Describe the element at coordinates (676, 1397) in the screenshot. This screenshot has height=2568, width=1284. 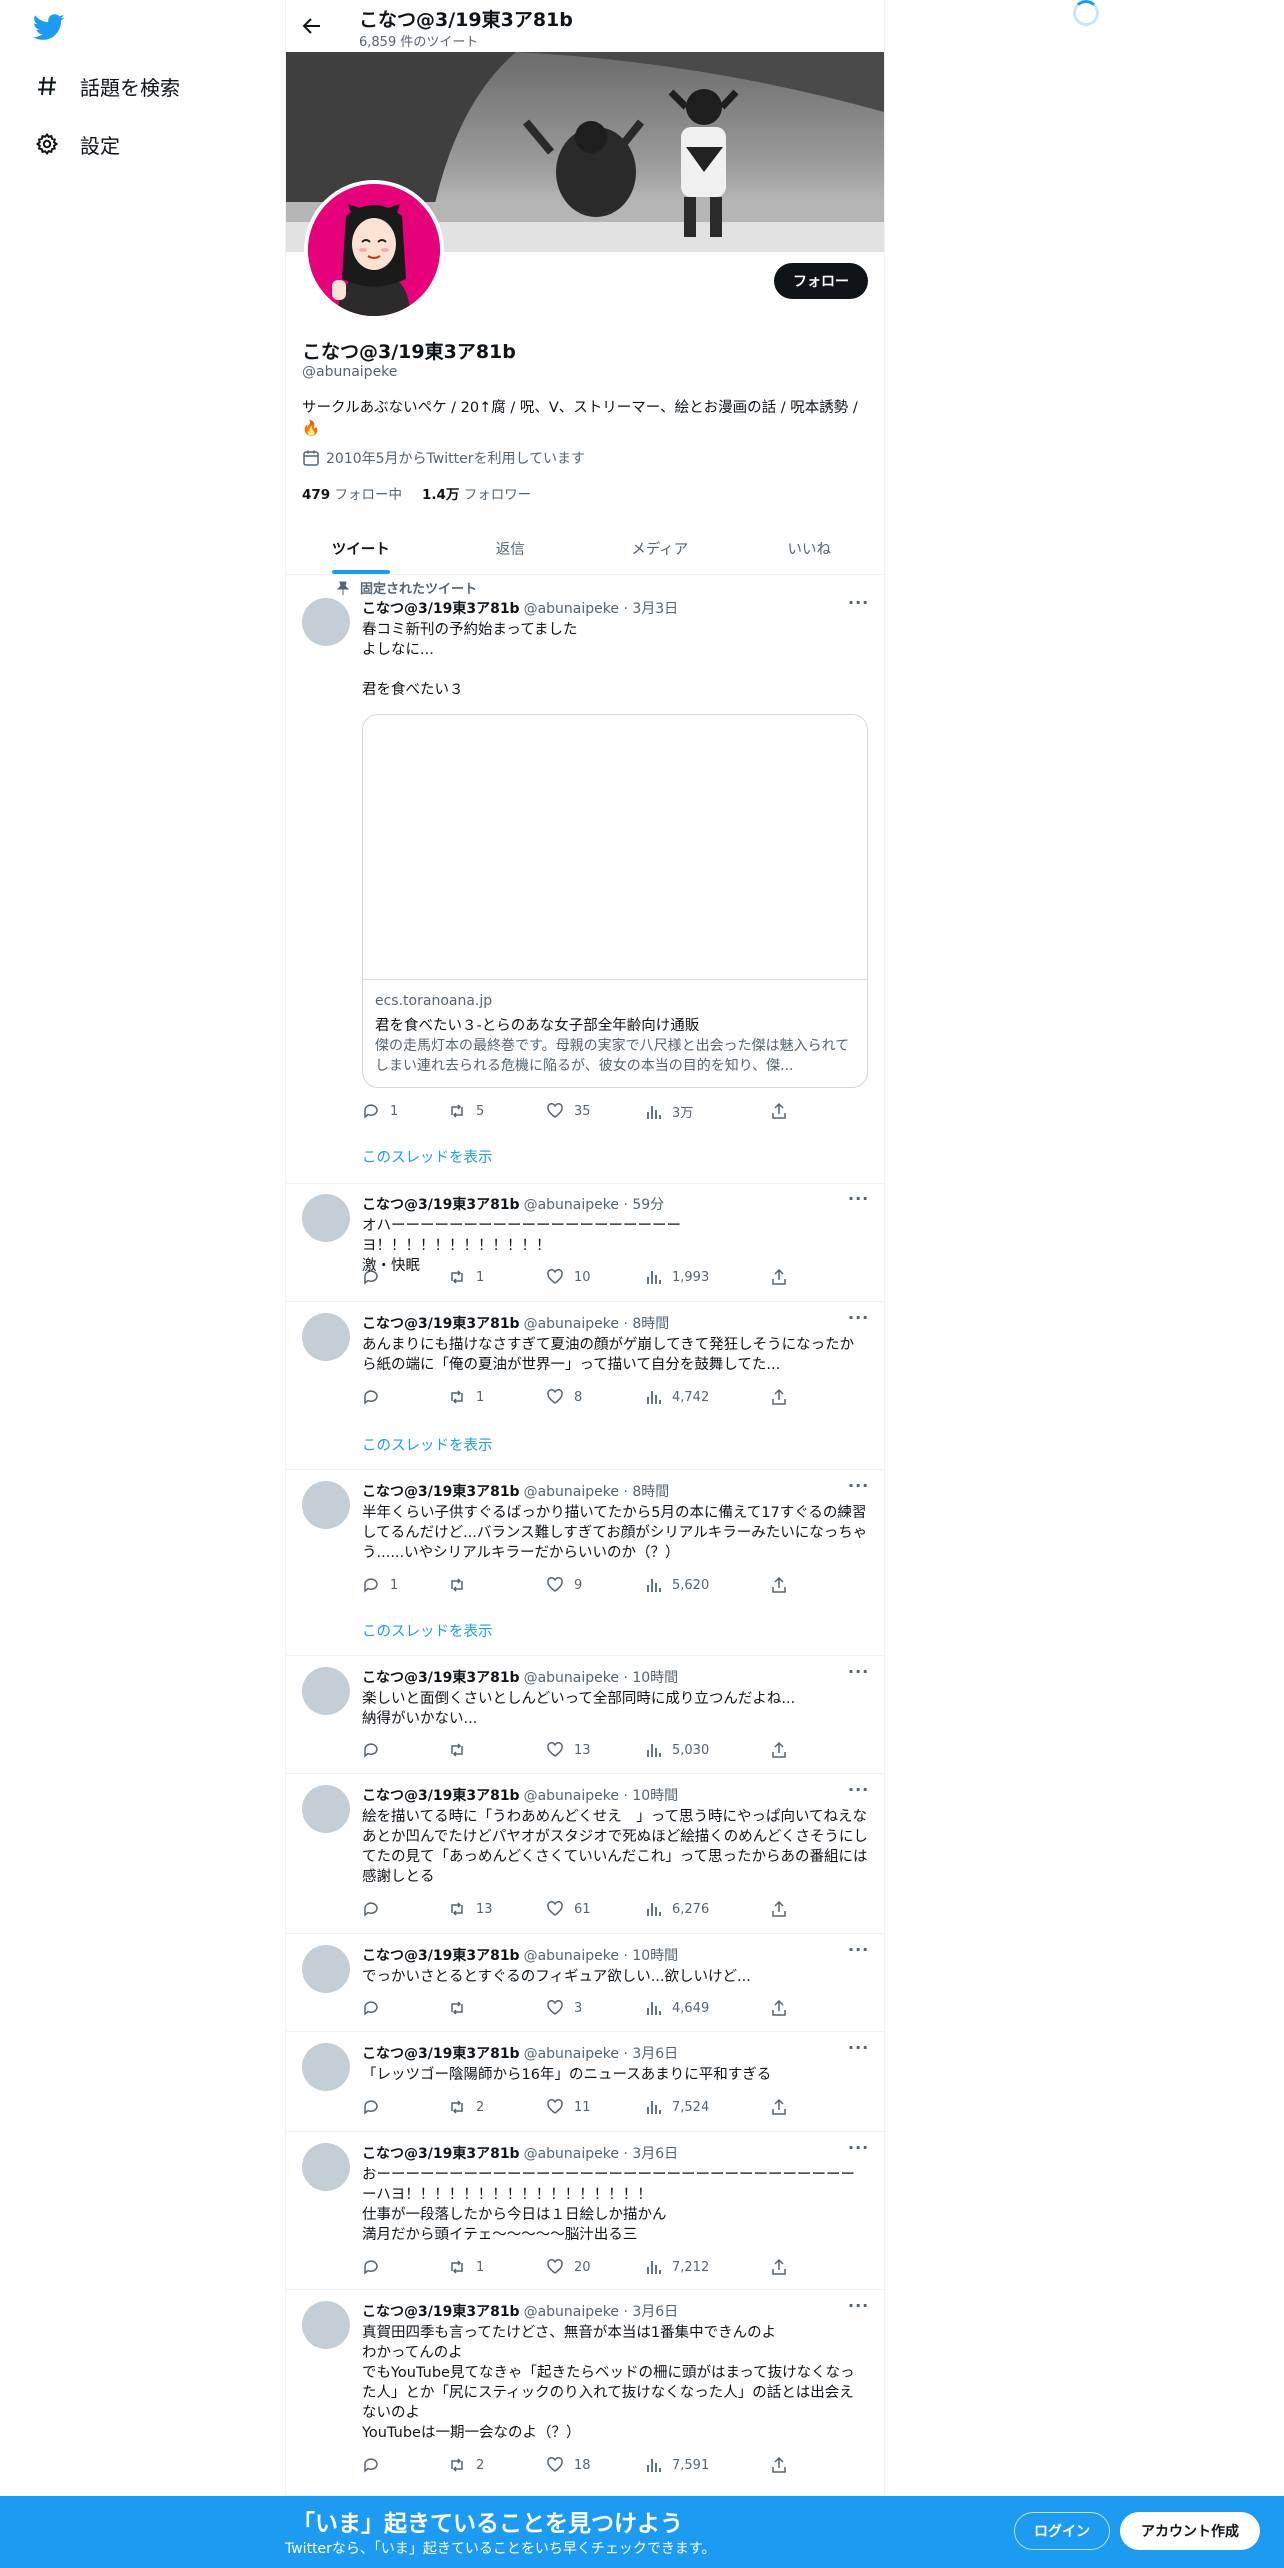
I see `views-button: 4,742` at that location.